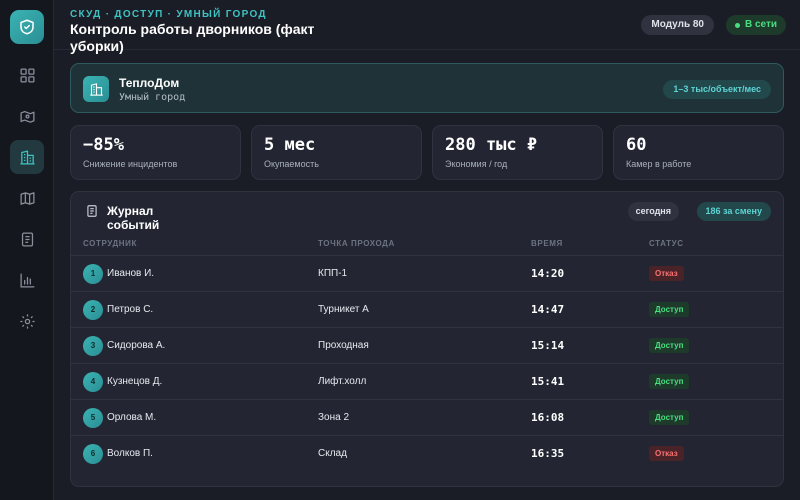 The width and height of the screenshot is (800, 500). What do you see at coordinates (636, 145) in the screenshot?
I see `kpi-value: 60` at bounding box center [636, 145].